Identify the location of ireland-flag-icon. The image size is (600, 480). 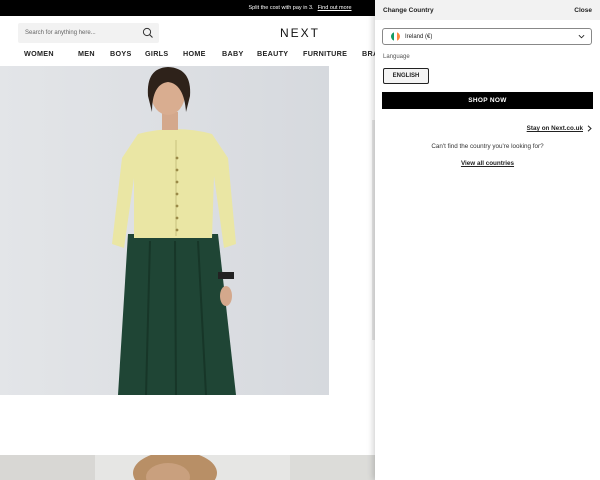
(395, 36).